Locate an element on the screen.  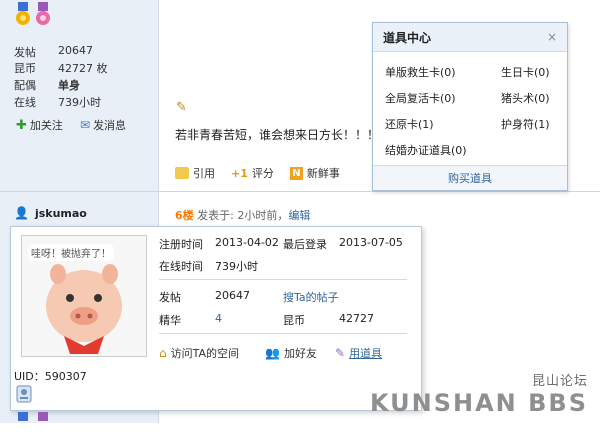
stat-online: 在线 739小时 is located at coordinates (84, 102).